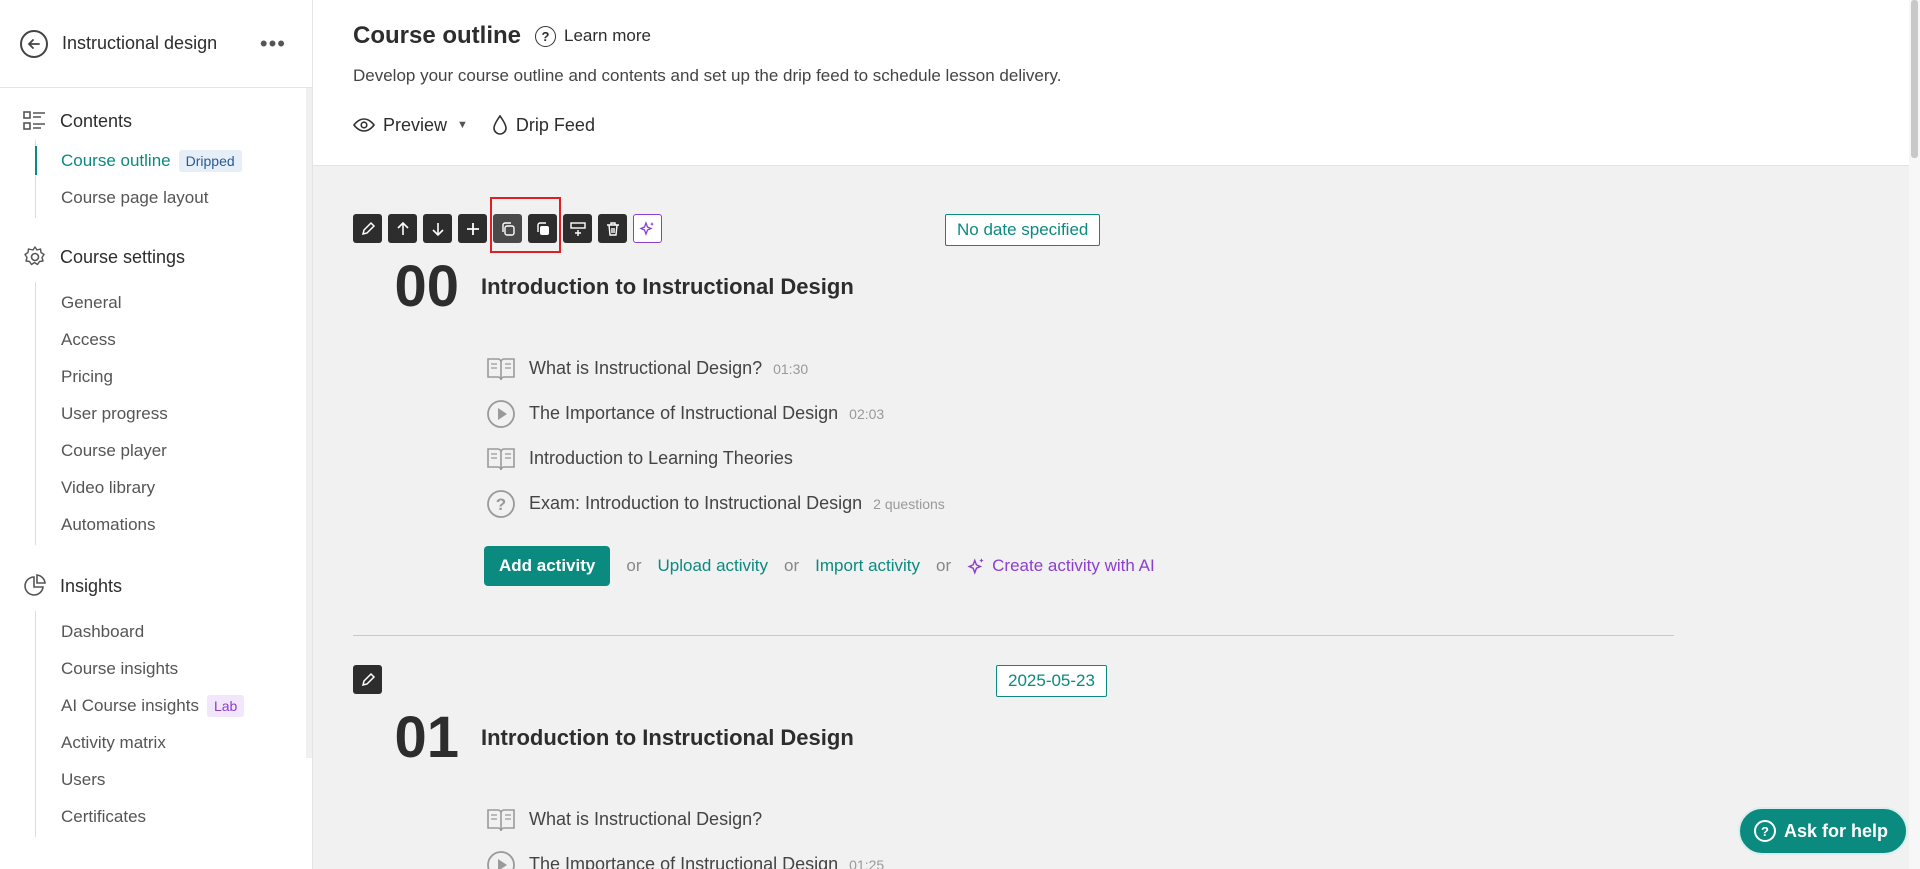 Image resolution: width=1920 pixels, height=869 pixels. I want to click on add-activity-button: Add activity, so click(547, 566).